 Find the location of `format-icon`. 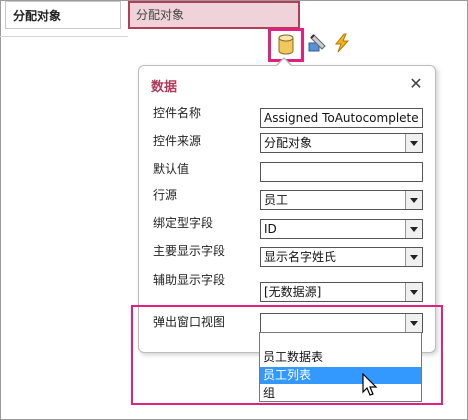

format-icon is located at coordinates (317, 43).